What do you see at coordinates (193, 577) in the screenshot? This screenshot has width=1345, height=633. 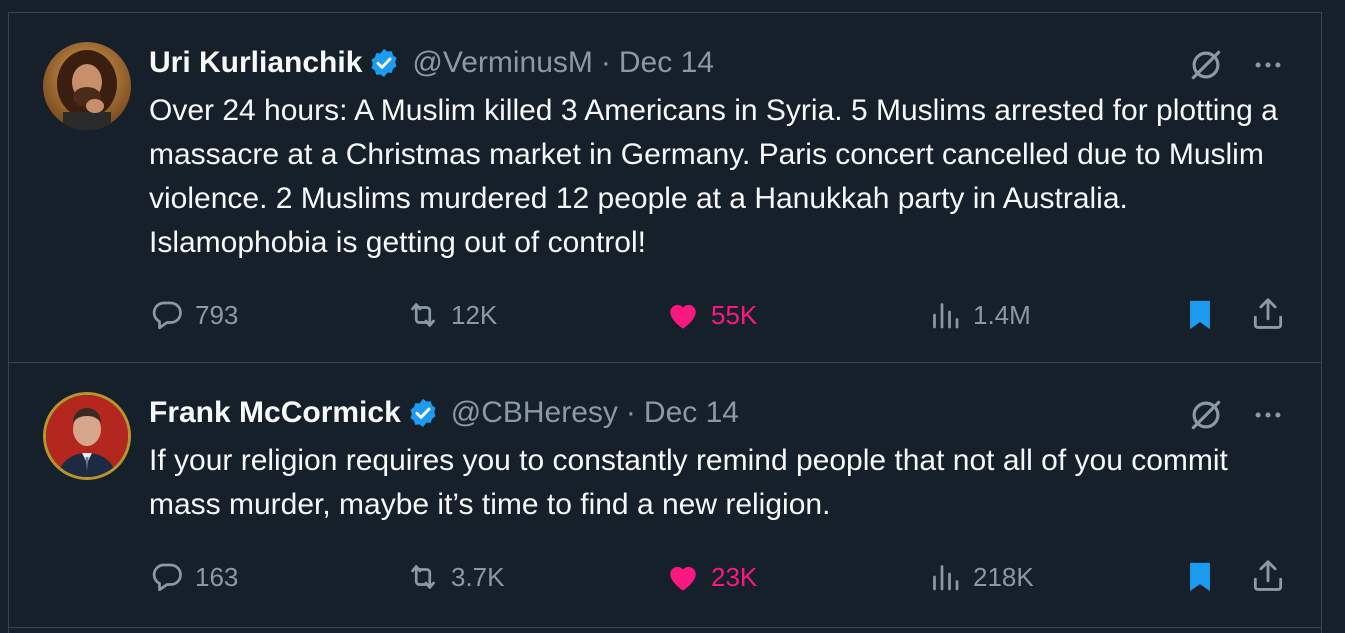 I see `reply-button: 163` at bounding box center [193, 577].